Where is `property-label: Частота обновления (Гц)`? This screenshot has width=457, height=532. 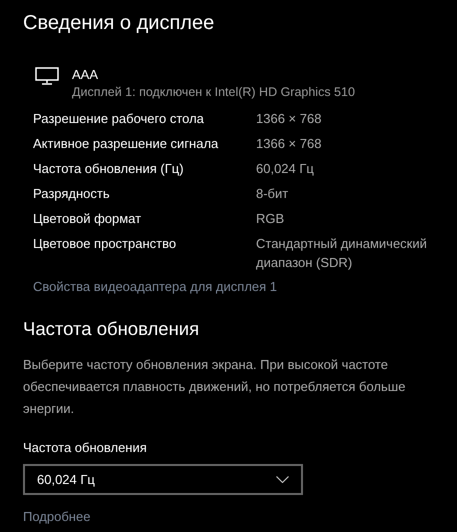
property-label: Частота обновления (Гц) is located at coordinates (109, 169).